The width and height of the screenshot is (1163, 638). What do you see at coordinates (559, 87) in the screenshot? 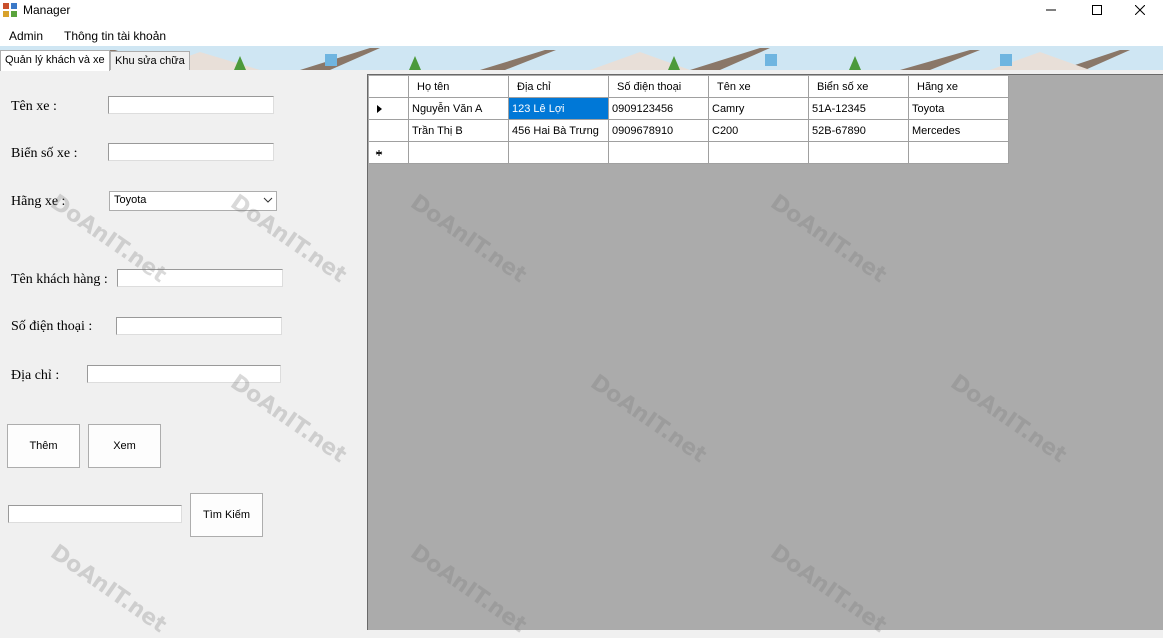
I see `column-header-address: Địa chỉ` at bounding box center [559, 87].